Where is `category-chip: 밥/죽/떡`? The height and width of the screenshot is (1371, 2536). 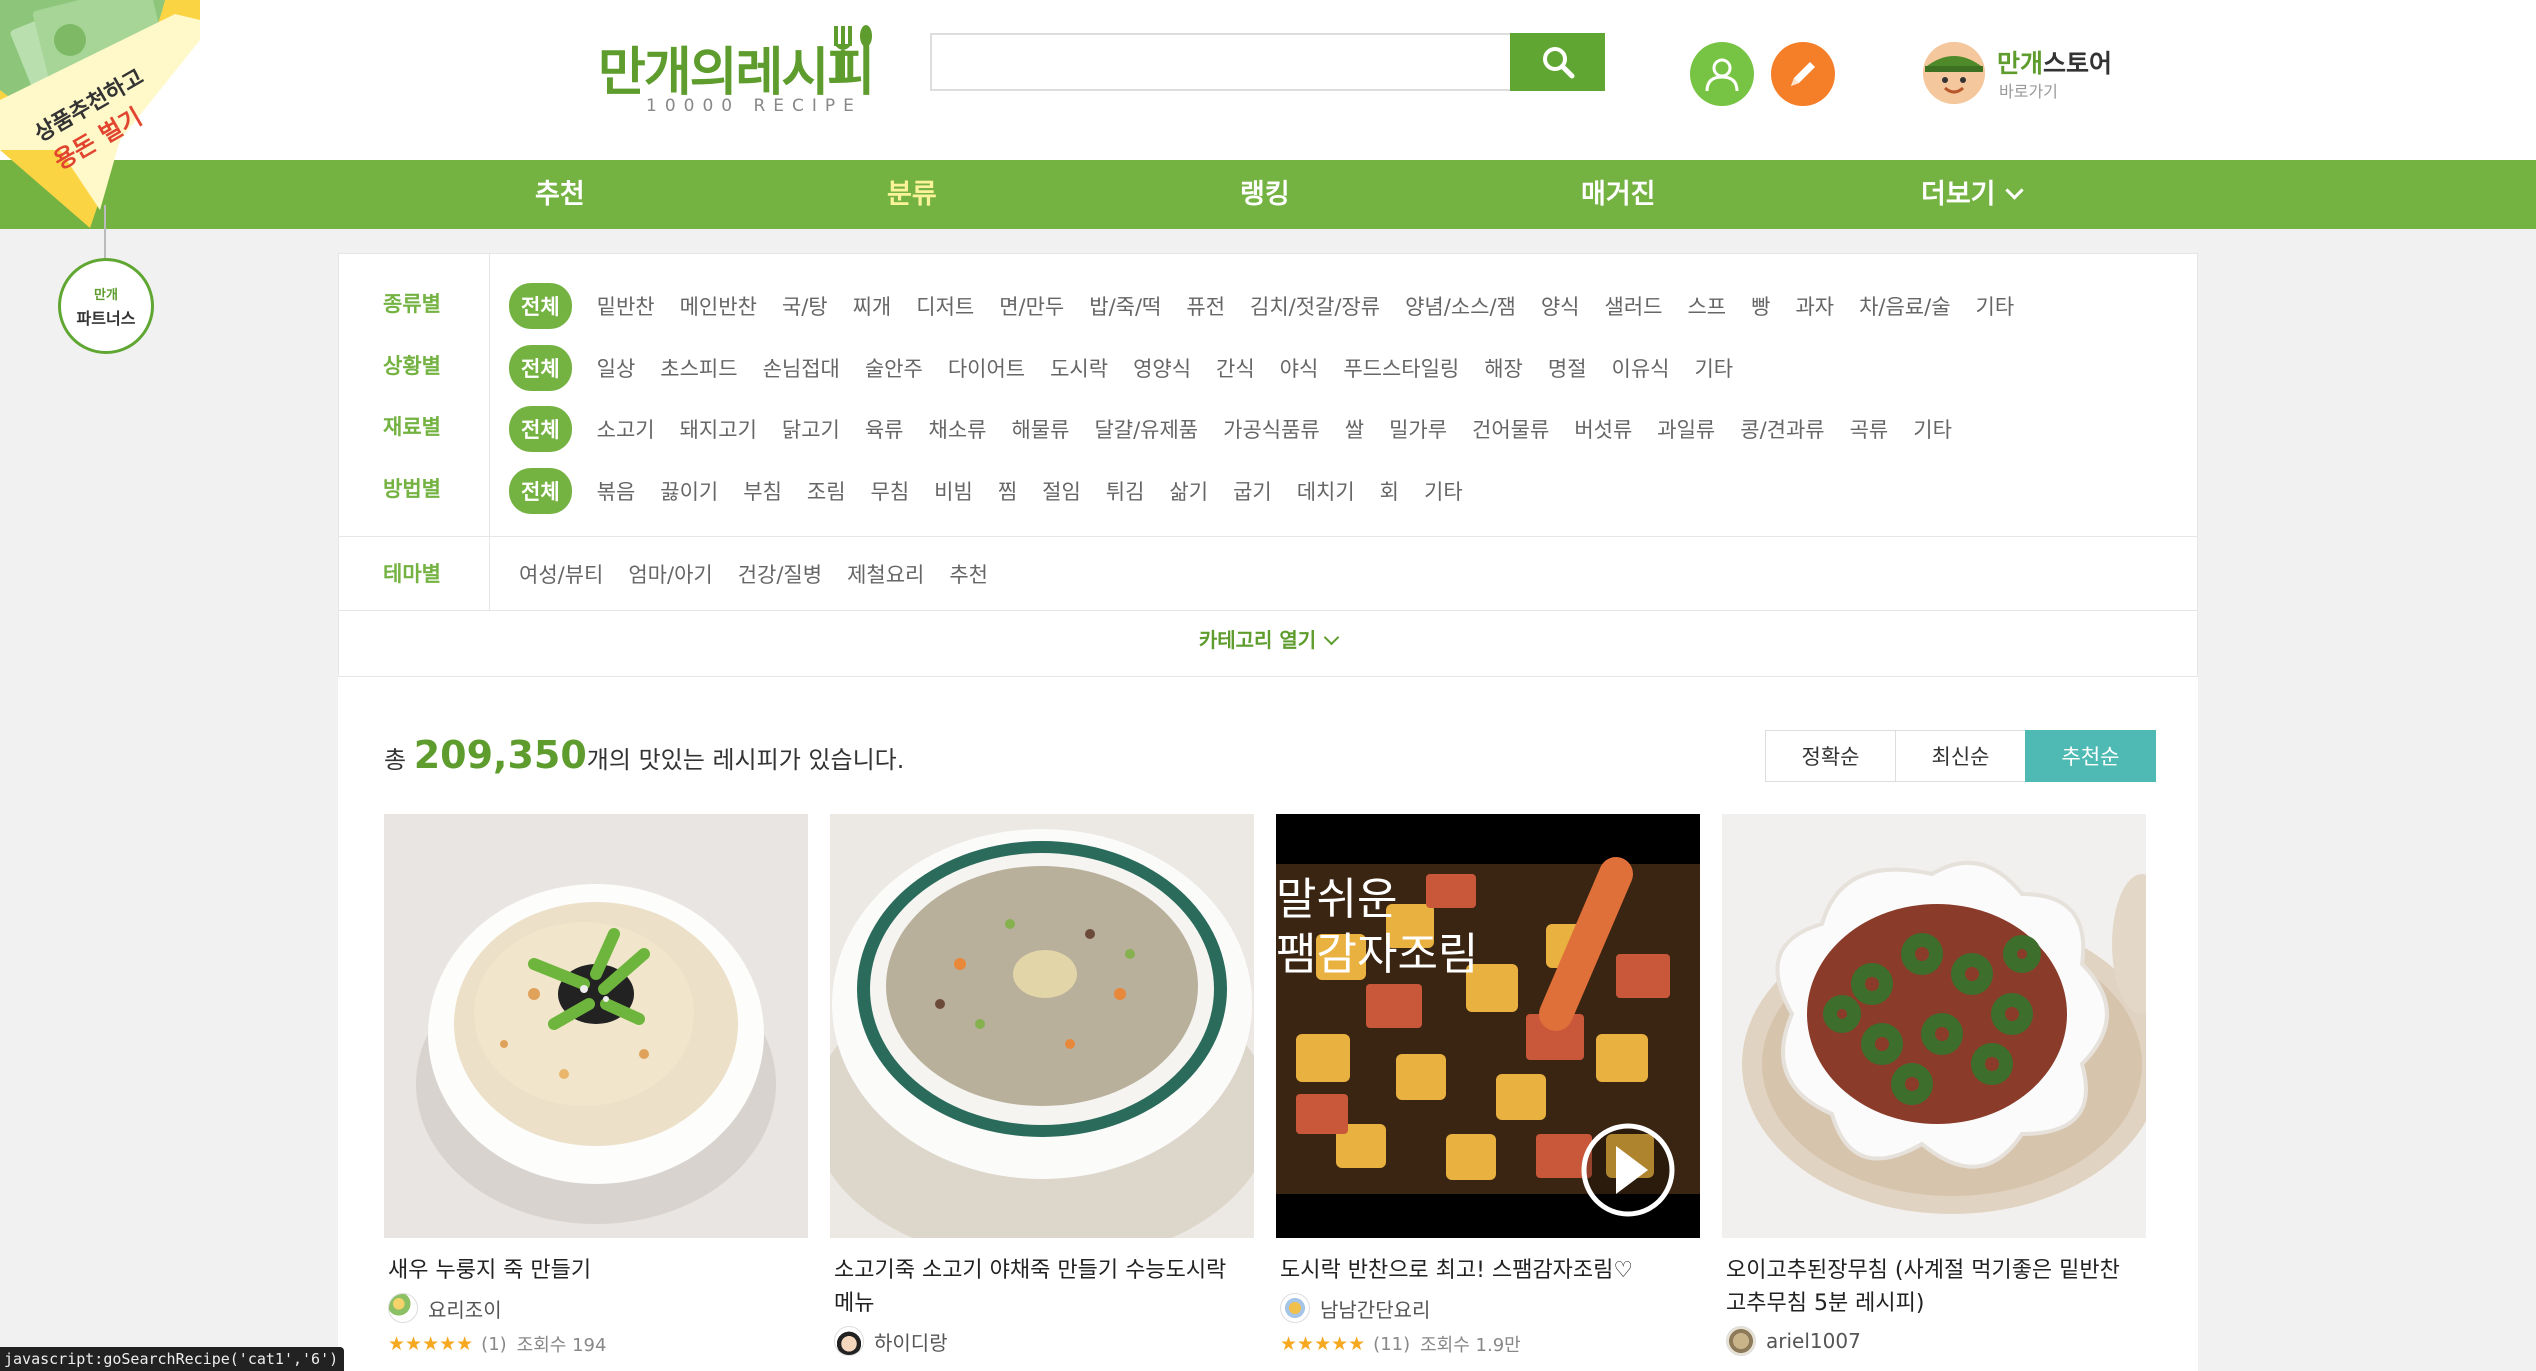 category-chip: 밥/죽/떡 is located at coordinates (1125, 306).